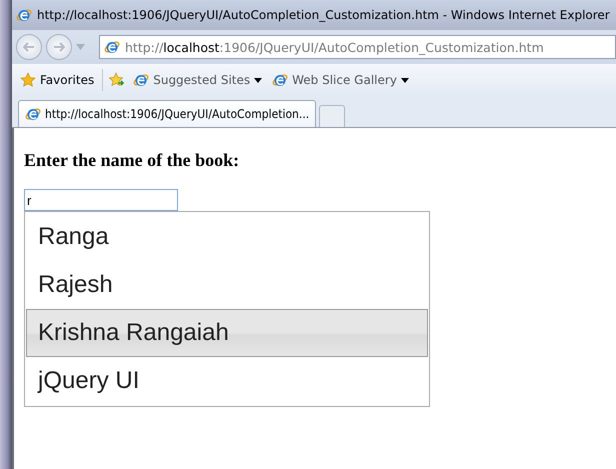 The image size is (616, 469). What do you see at coordinates (227, 333) in the screenshot?
I see `suggestion-item: Krishna Rangaiah` at bounding box center [227, 333].